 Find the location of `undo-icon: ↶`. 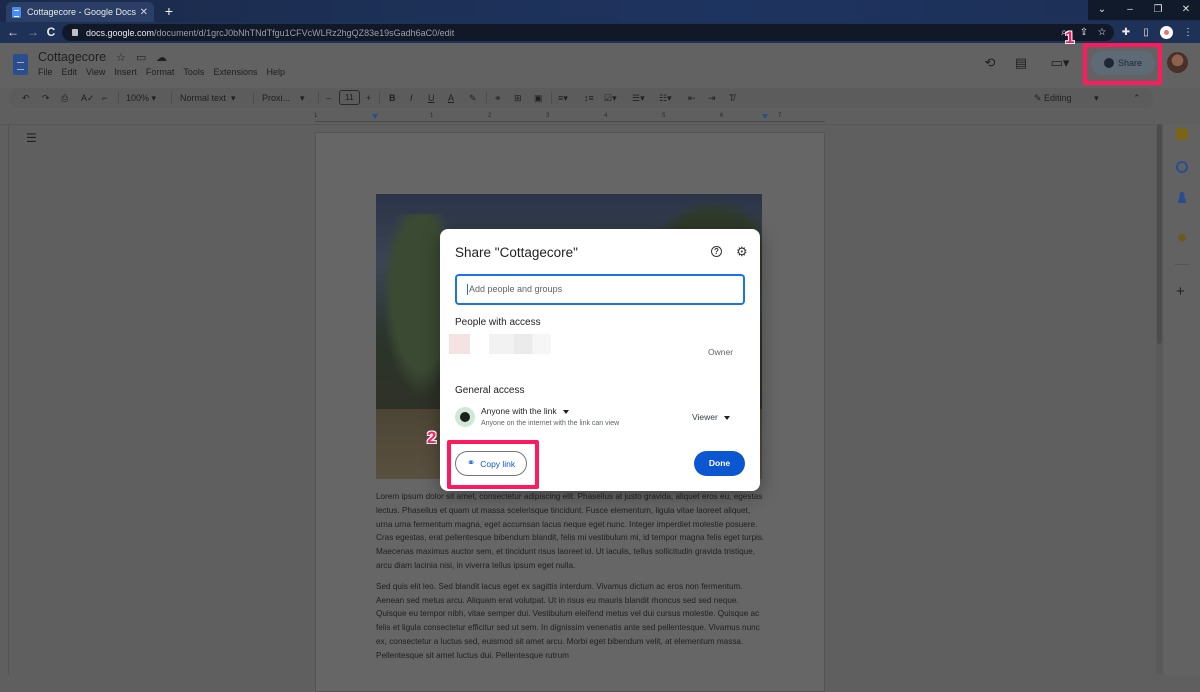

undo-icon: ↶ is located at coordinates (26, 98).